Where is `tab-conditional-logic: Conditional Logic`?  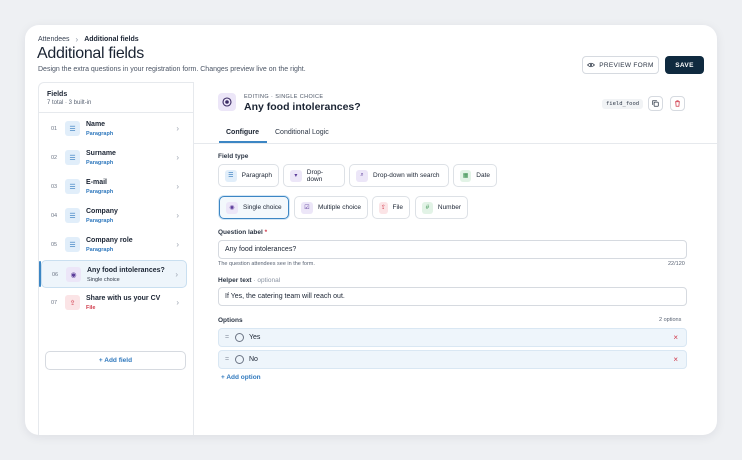
tab-conditional-logic: Conditional Logic is located at coordinates (302, 132).